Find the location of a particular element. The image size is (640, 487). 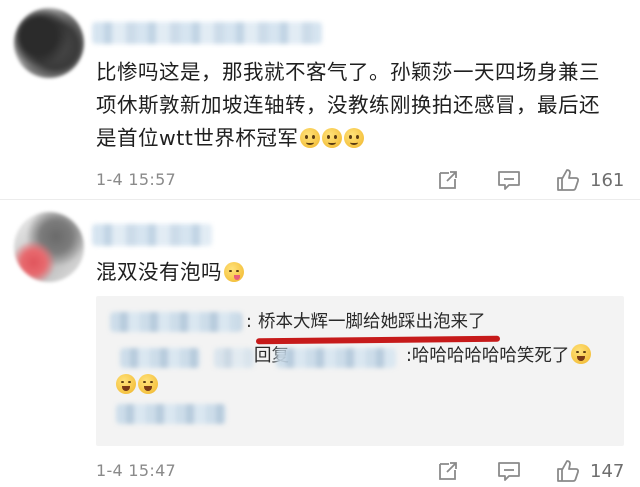

reply-text: 桥本大辉一脚给她踩出泡来了 is located at coordinates (372, 322).